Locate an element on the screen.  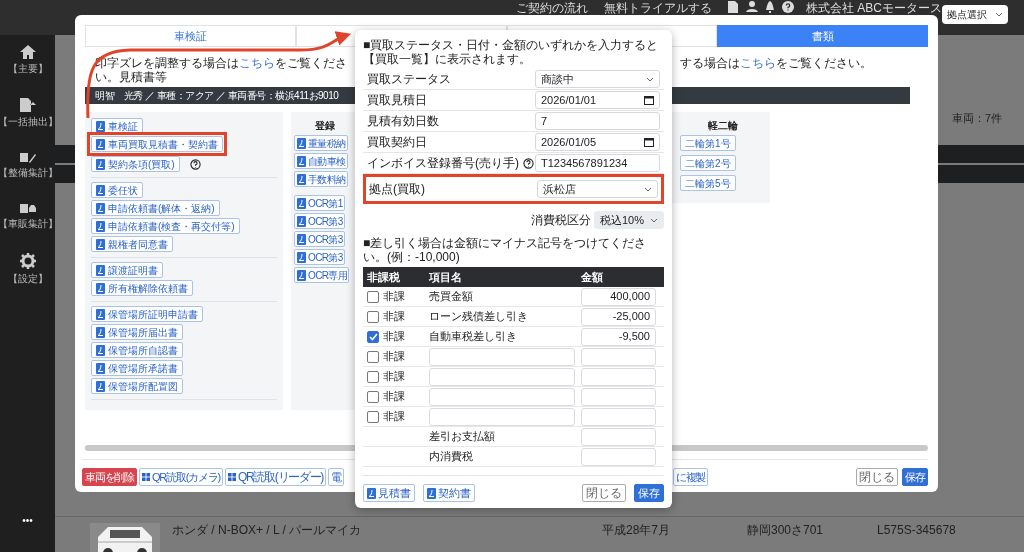
plate-number: 静岡300さ701 is located at coordinates (786, 530).